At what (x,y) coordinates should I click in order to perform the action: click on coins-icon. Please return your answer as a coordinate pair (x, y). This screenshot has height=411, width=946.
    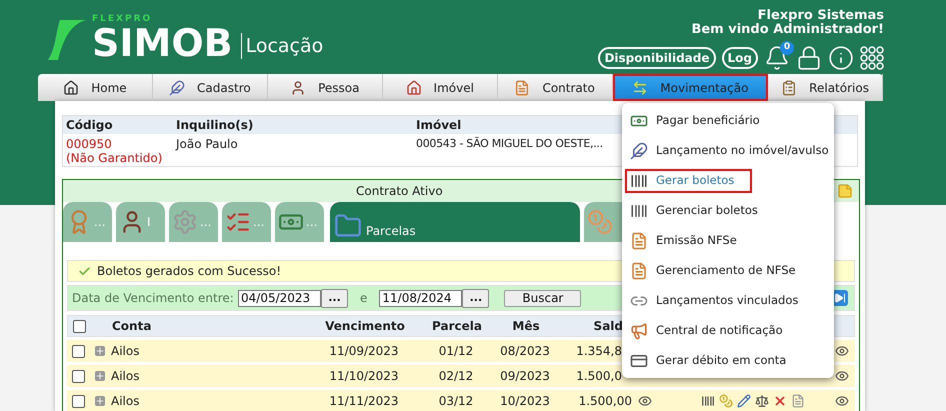
    Looking at the image, I should click on (600, 222).